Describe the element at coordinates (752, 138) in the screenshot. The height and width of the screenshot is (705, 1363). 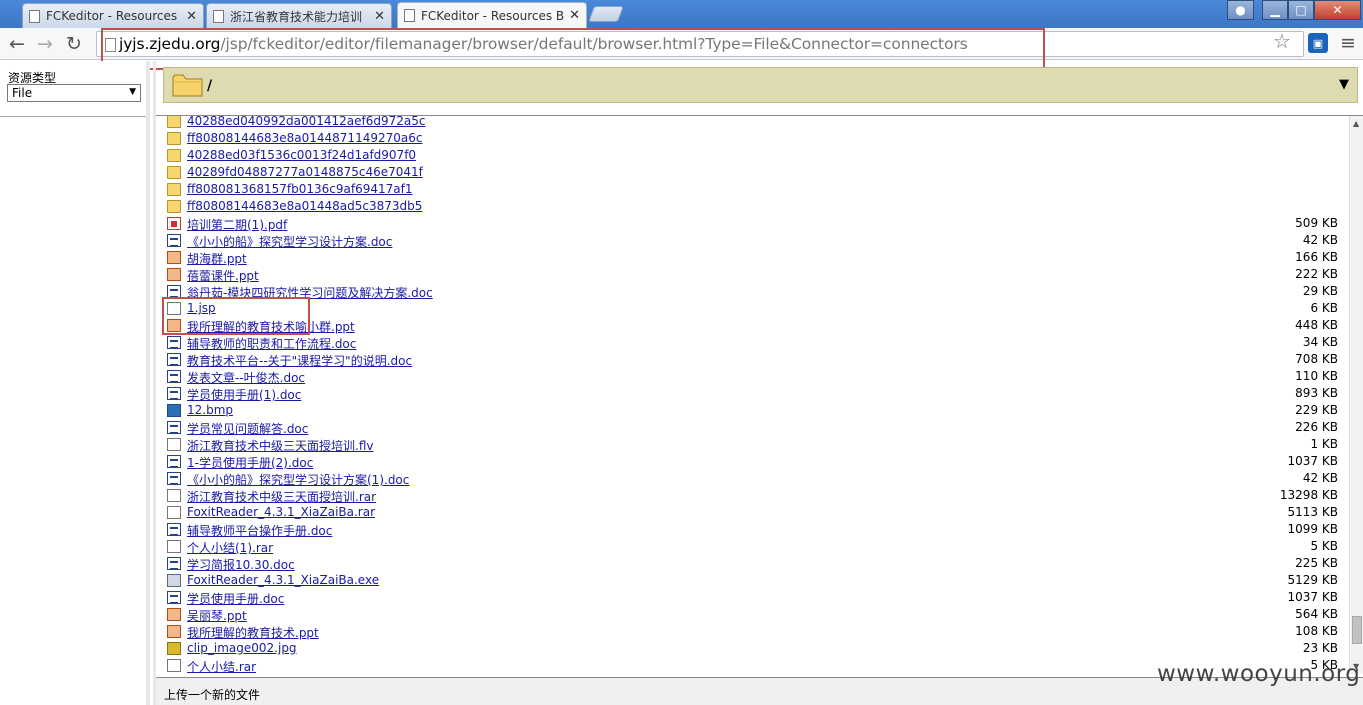
I see `folder-row: ff80808144683e8a0144871149270a6c` at that location.